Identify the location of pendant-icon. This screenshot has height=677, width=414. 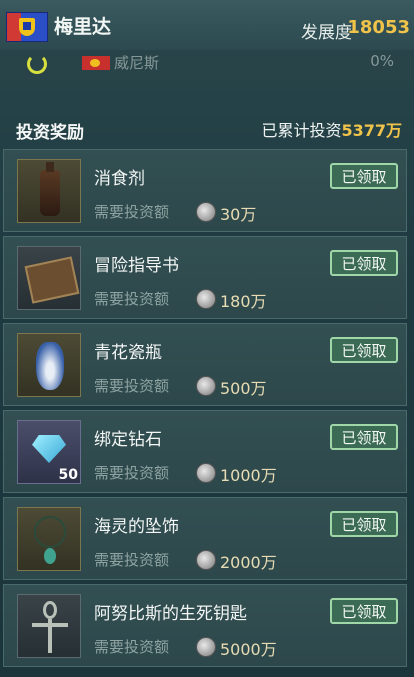
(49, 539).